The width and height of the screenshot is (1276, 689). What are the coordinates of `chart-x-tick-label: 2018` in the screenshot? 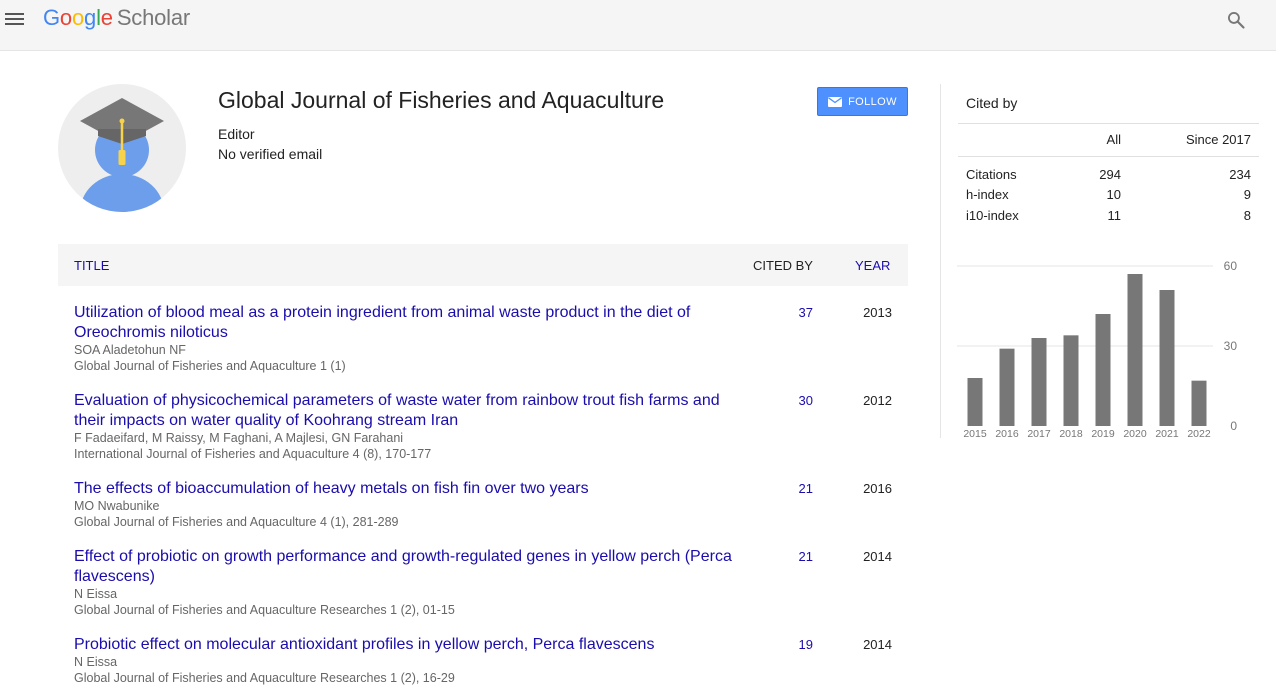 It's located at (1071, 434).